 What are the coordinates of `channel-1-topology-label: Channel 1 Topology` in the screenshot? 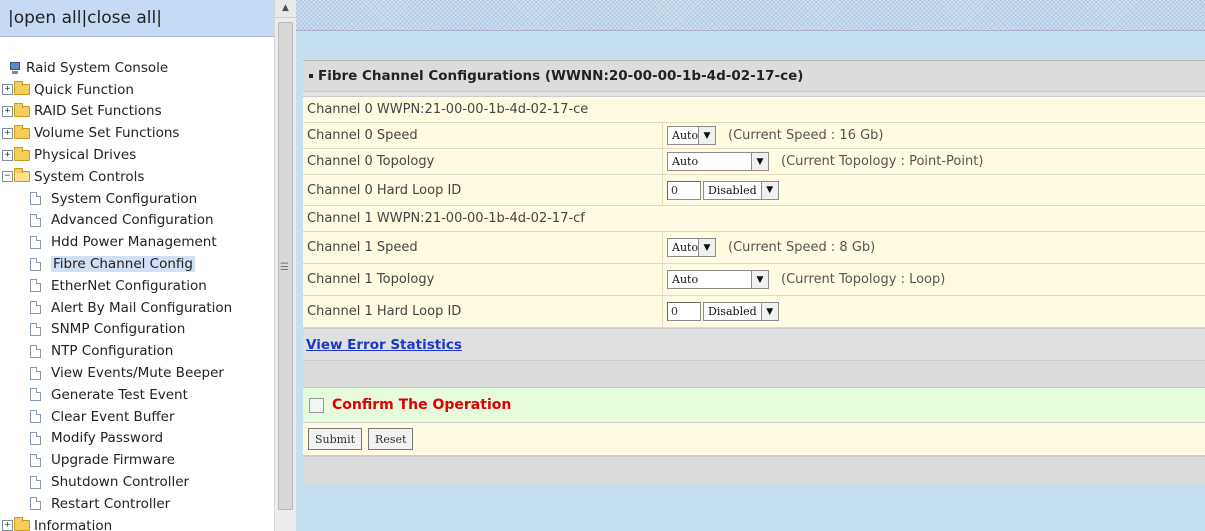 It's located at (371, 279).